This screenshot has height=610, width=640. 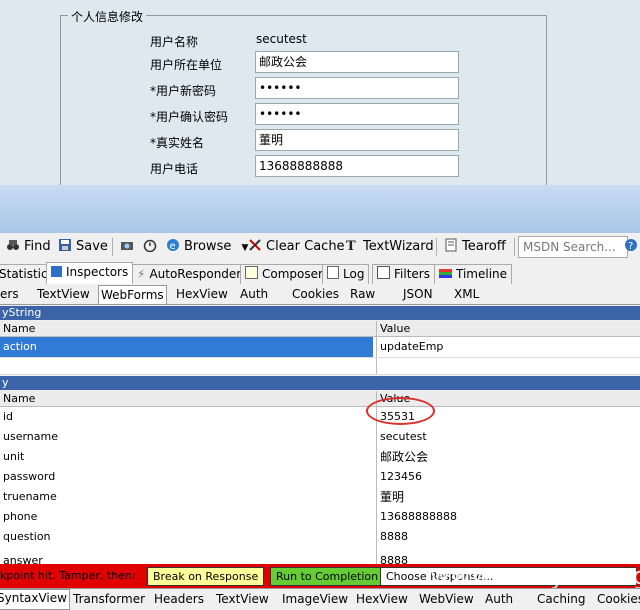 I want to click on tab-webview: WebView, so click(x=446, y=599).